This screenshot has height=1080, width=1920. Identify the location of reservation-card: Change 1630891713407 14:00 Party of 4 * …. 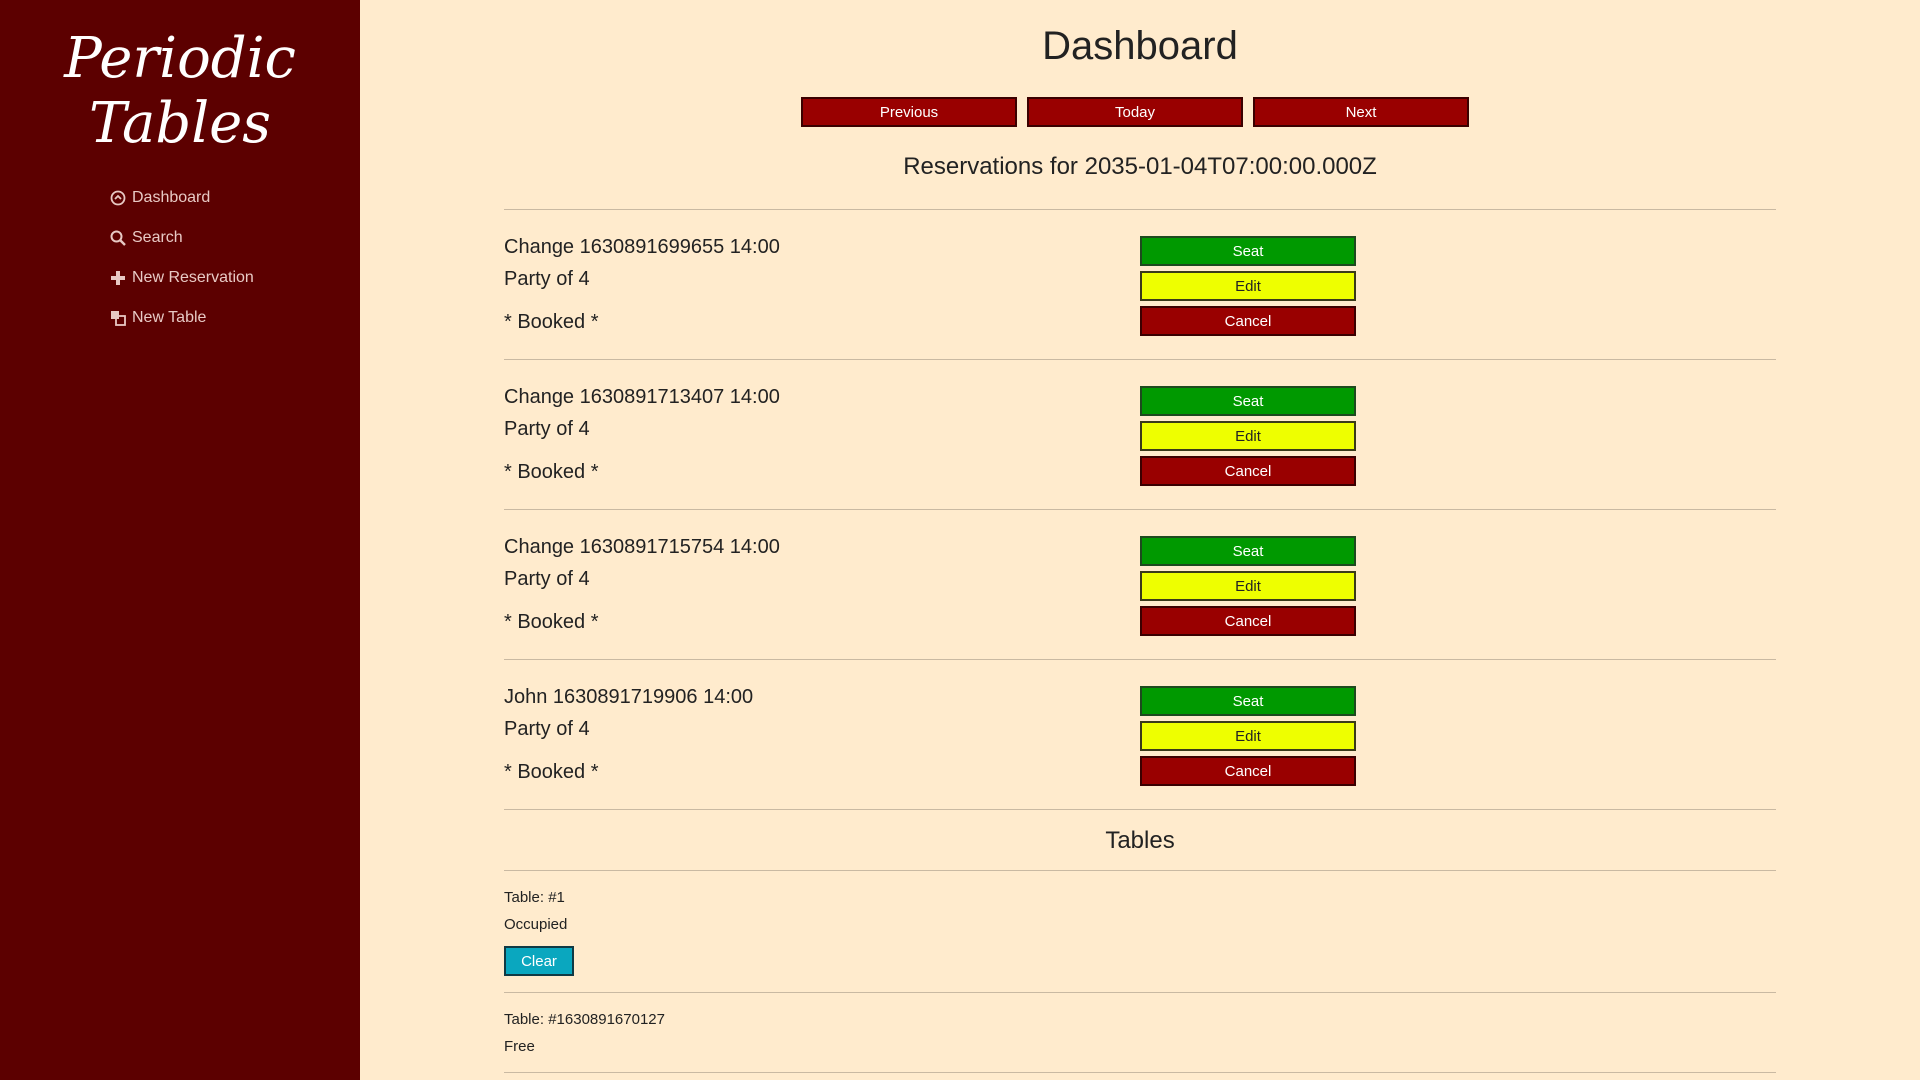
(1140, 435).